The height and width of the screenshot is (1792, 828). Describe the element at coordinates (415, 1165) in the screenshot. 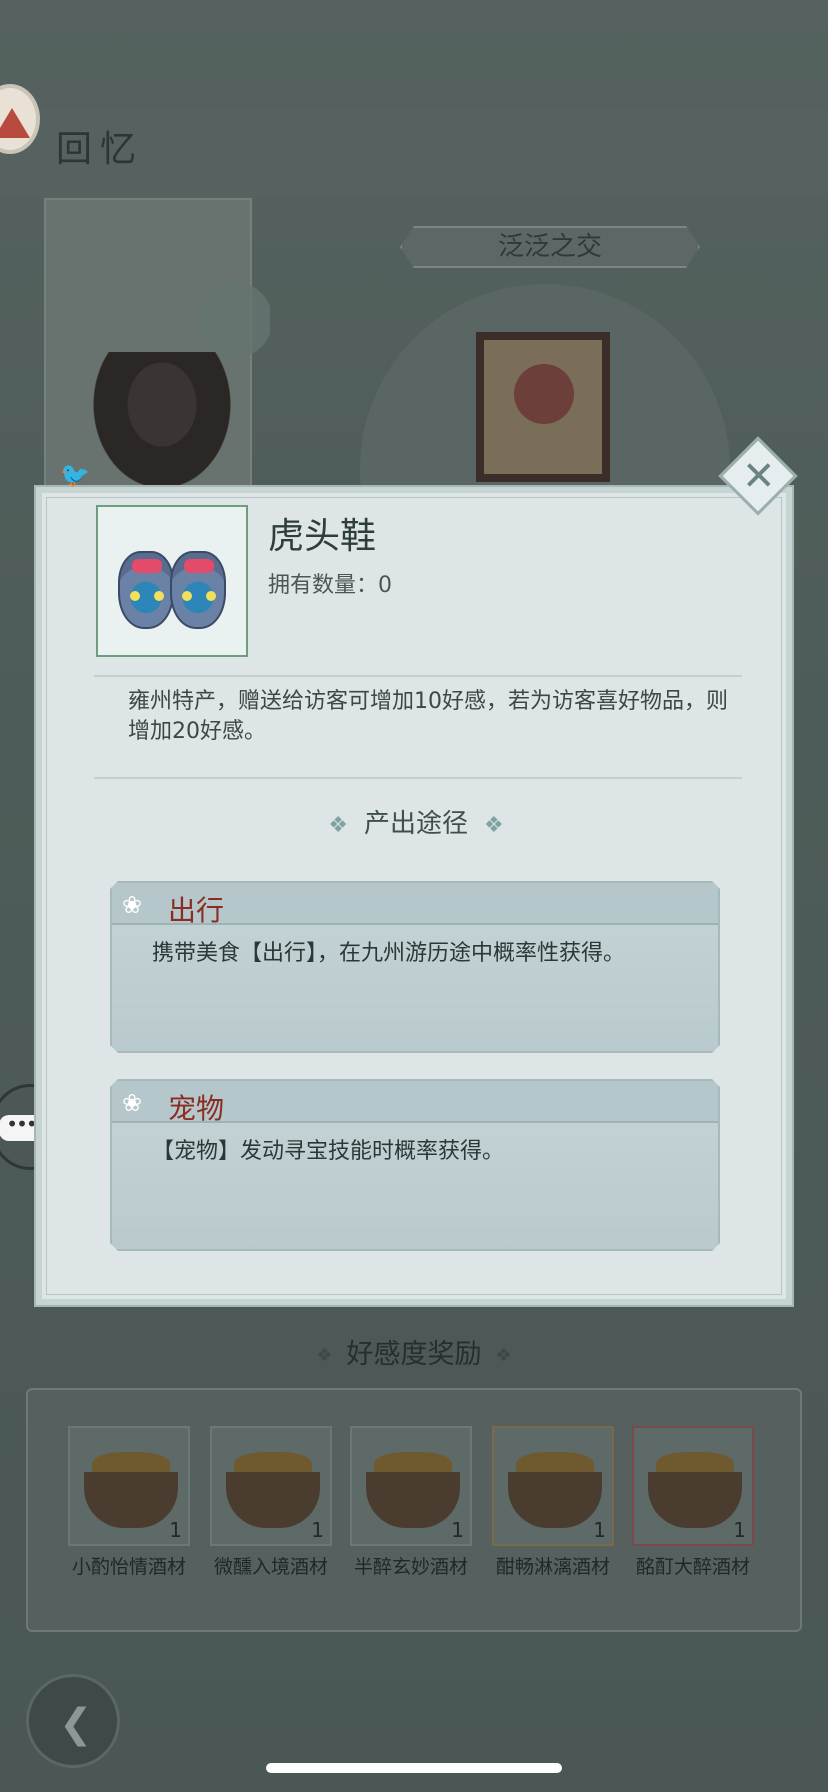

I see `source-card: ❀ 宠物 【宠物】发动寻宝技能时概率获得。` at that location.